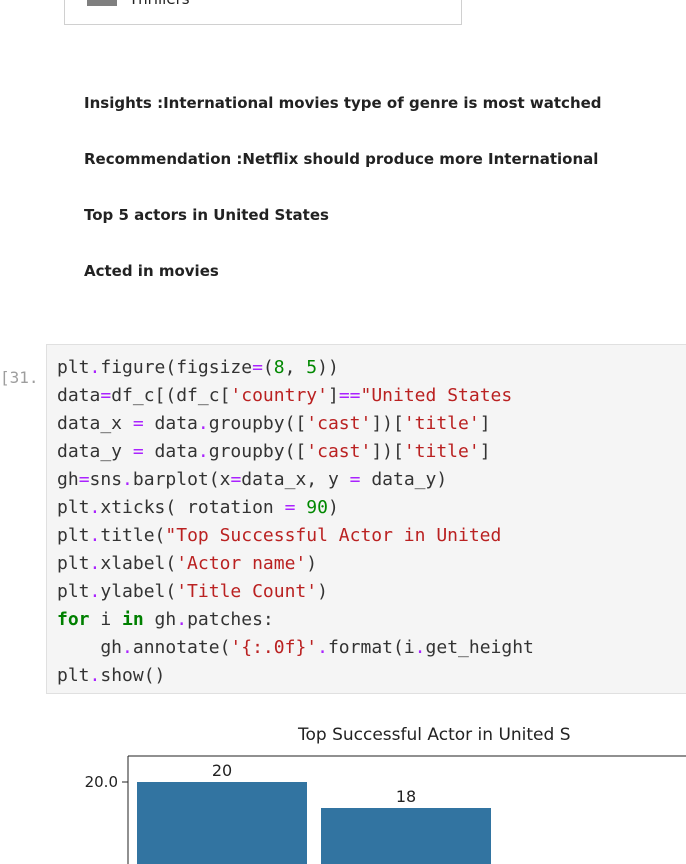  I want to click on legend-label: Thrillers, so click(159, 4).